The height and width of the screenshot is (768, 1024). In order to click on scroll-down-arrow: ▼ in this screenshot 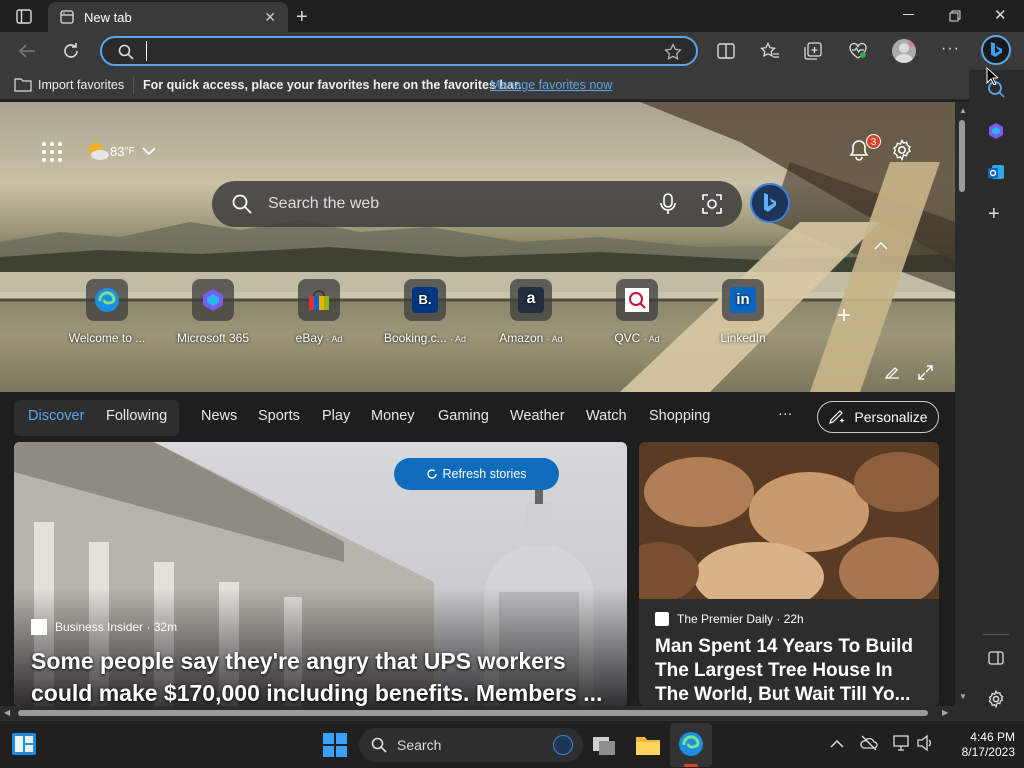, I will do `click(963, 696)`.